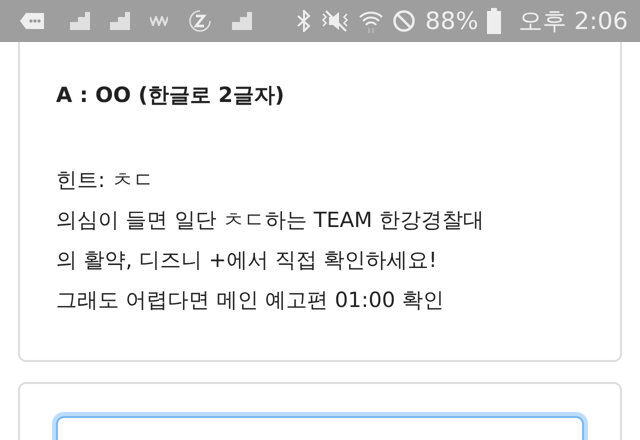 The image size is (640, 440). I want to click on clock: 오후 2:06, so click(573, 21).